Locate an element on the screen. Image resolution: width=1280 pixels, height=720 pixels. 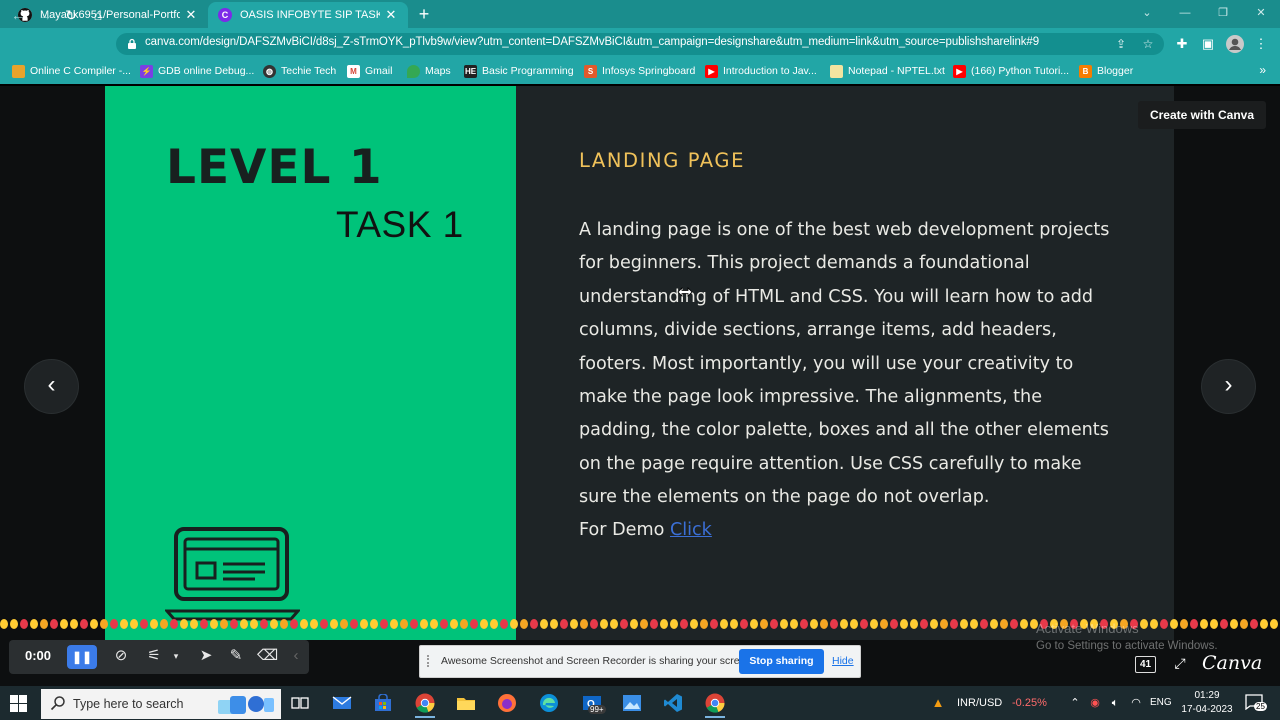
collapse-toolbar-icon: ‹ is located at coordinates (296, 656).